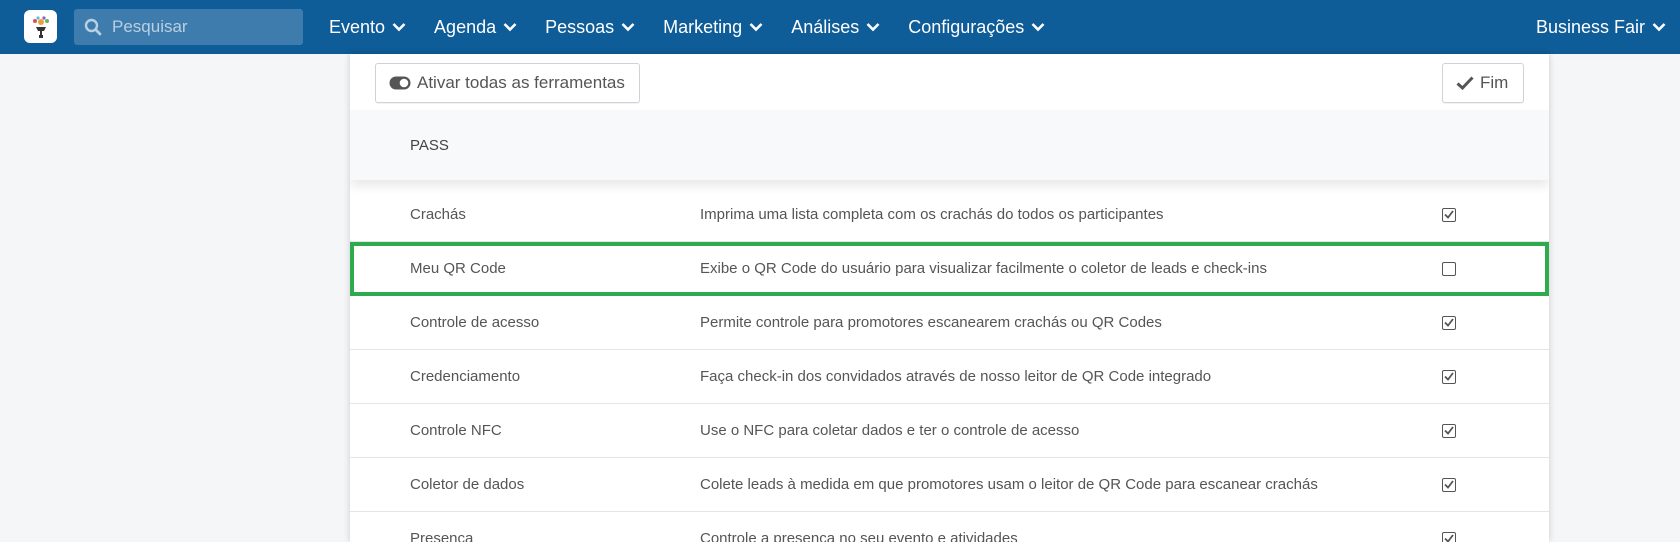 Image resolution: width=1680 pixels, height=542 pixels. What do you see at coordinates (429, 145) in the screenshot?
I see `section-title: PASS` at bounding box center [429, 145].